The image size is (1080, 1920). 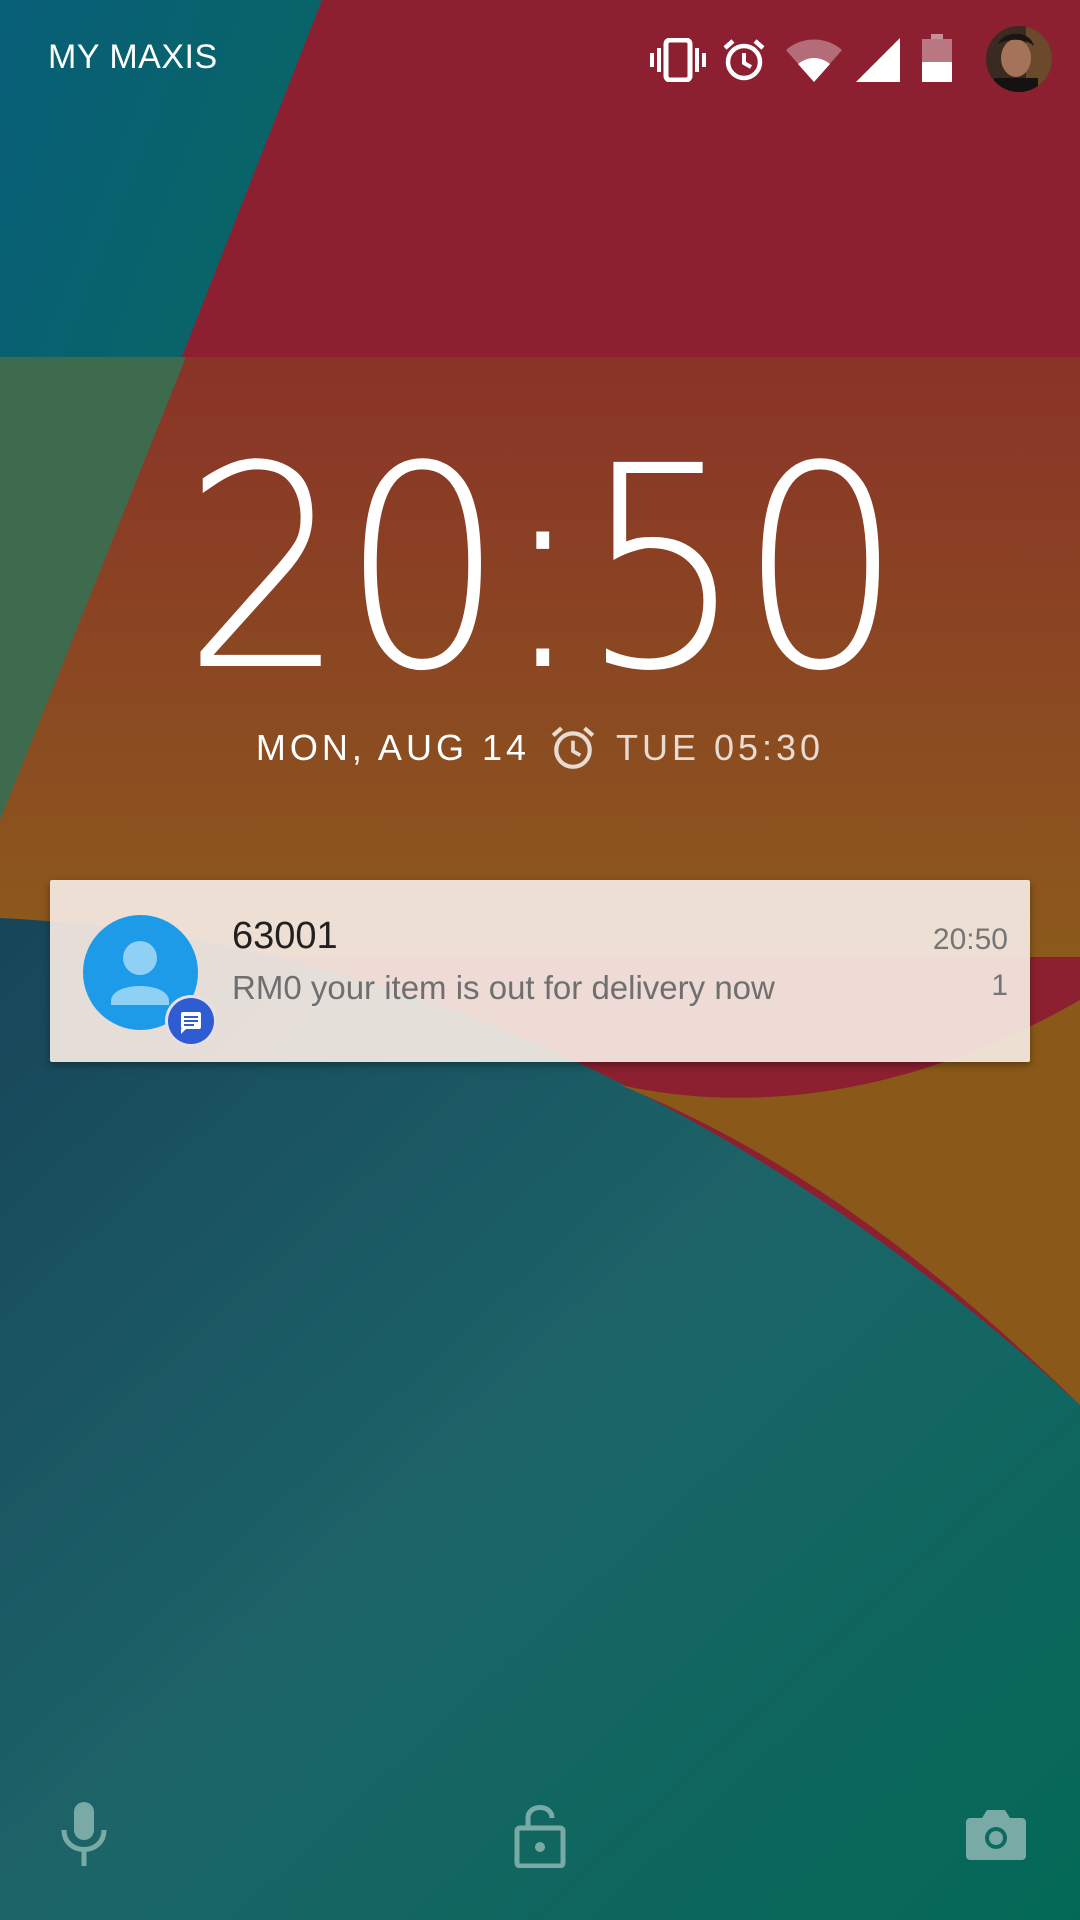 What do you see at coordinates (542, 570) in the screenshot?
I see `lockscreen-clock: 20:50` at bounding box center [542, 570].